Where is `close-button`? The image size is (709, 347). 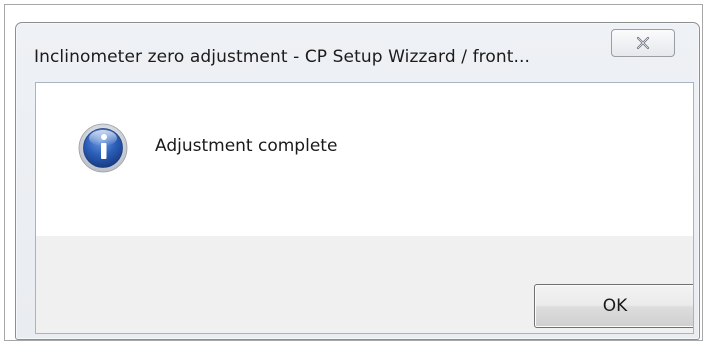 close-button is located at coordinates (643, 43).